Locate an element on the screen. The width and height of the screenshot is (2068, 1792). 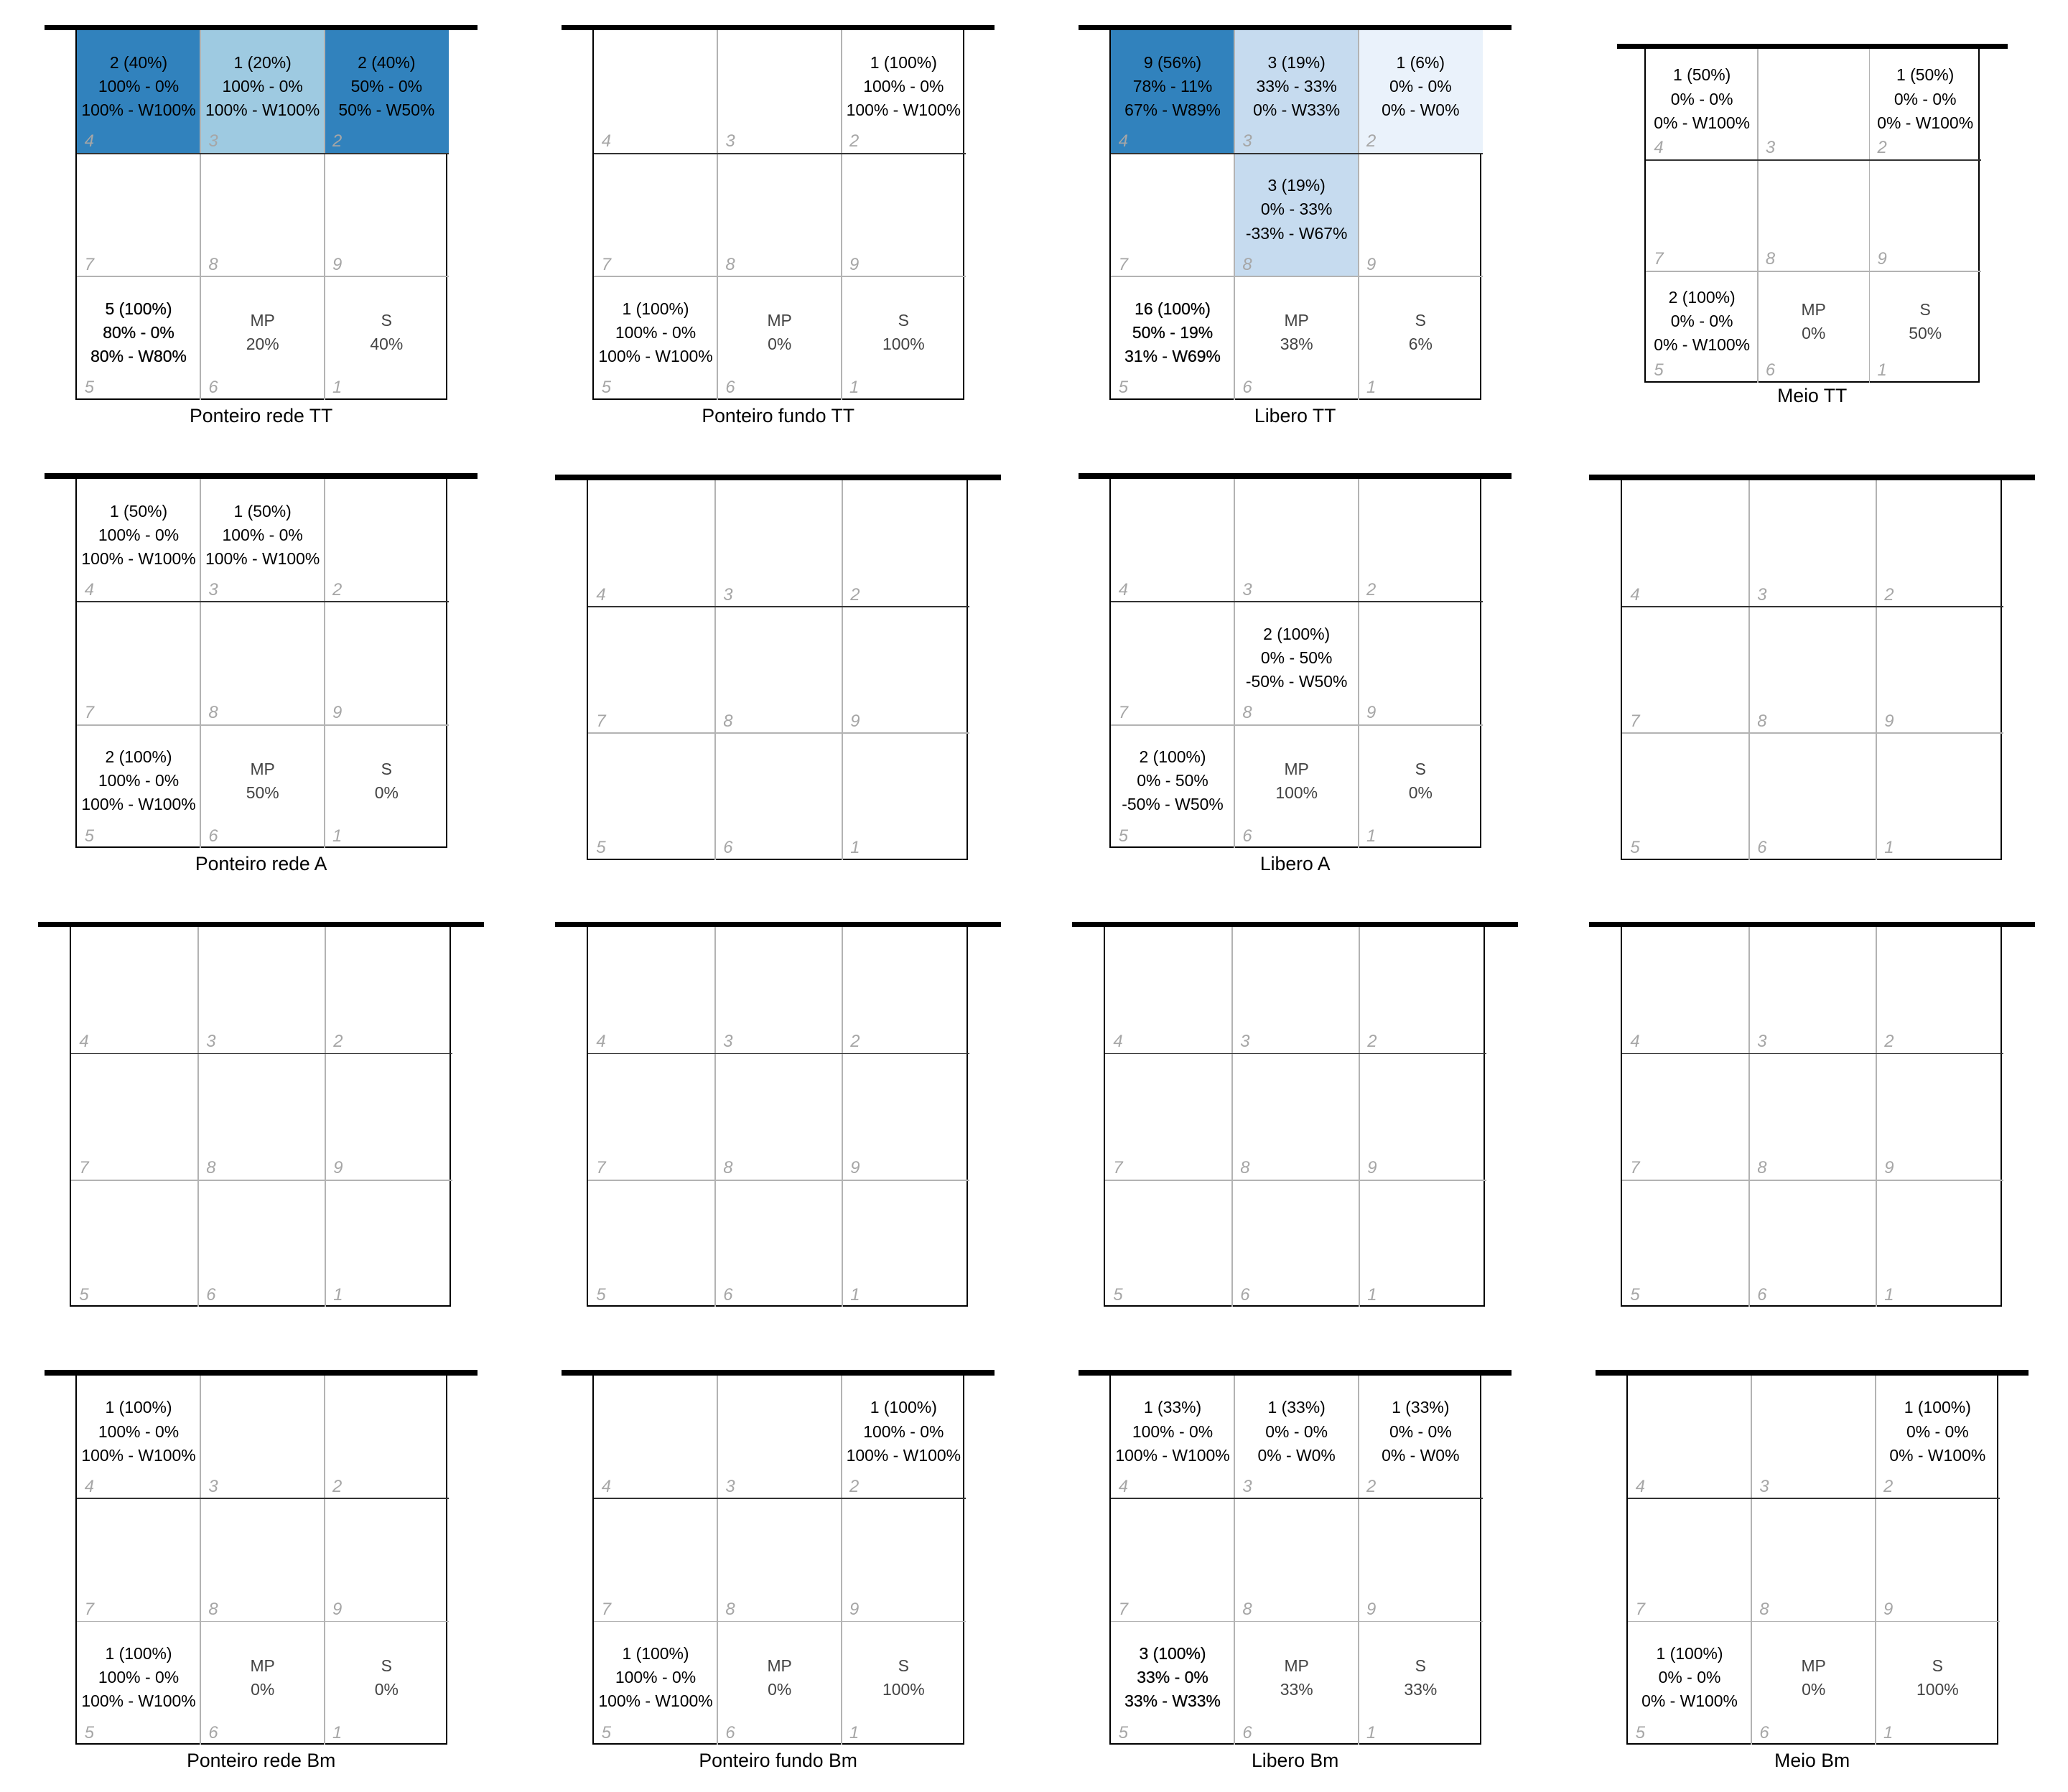
zone-cell-4: 1 (33%) 100% - 0% 100% - W100% 4 is located at coordinates (1173, 1437).